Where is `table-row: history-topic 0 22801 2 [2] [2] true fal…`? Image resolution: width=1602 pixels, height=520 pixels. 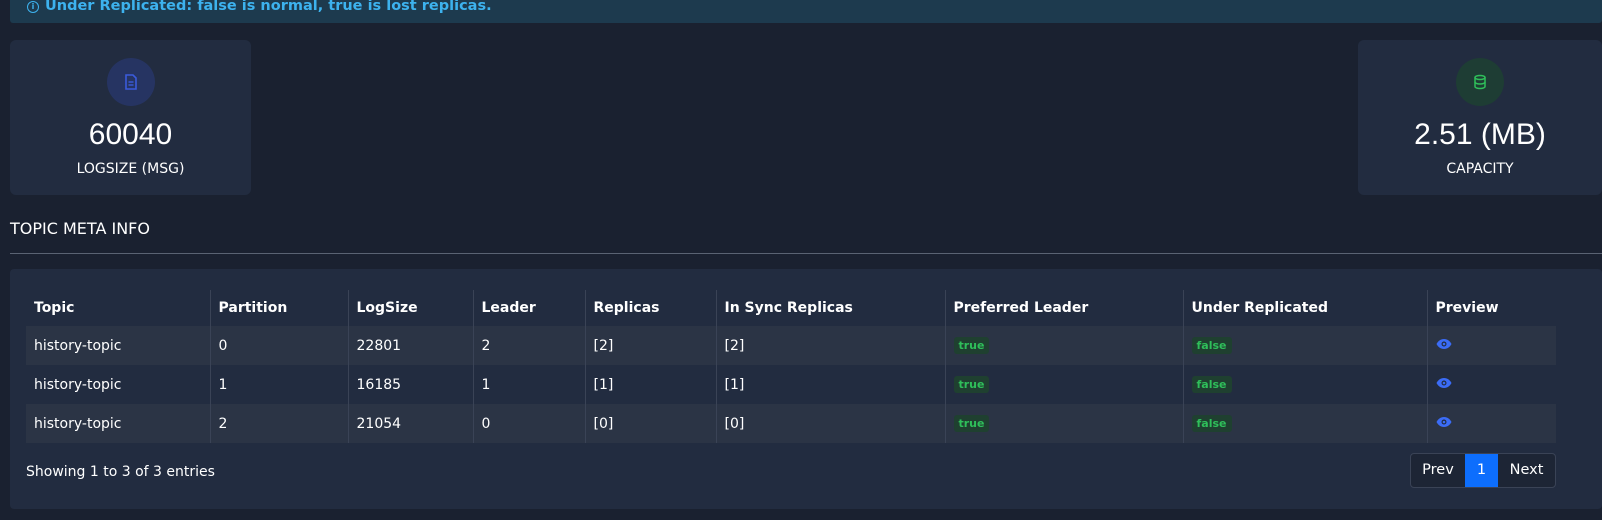 table-row: history-topic 0 22801 2 [2] [2] true fal… is located at coordinates (791, 345).